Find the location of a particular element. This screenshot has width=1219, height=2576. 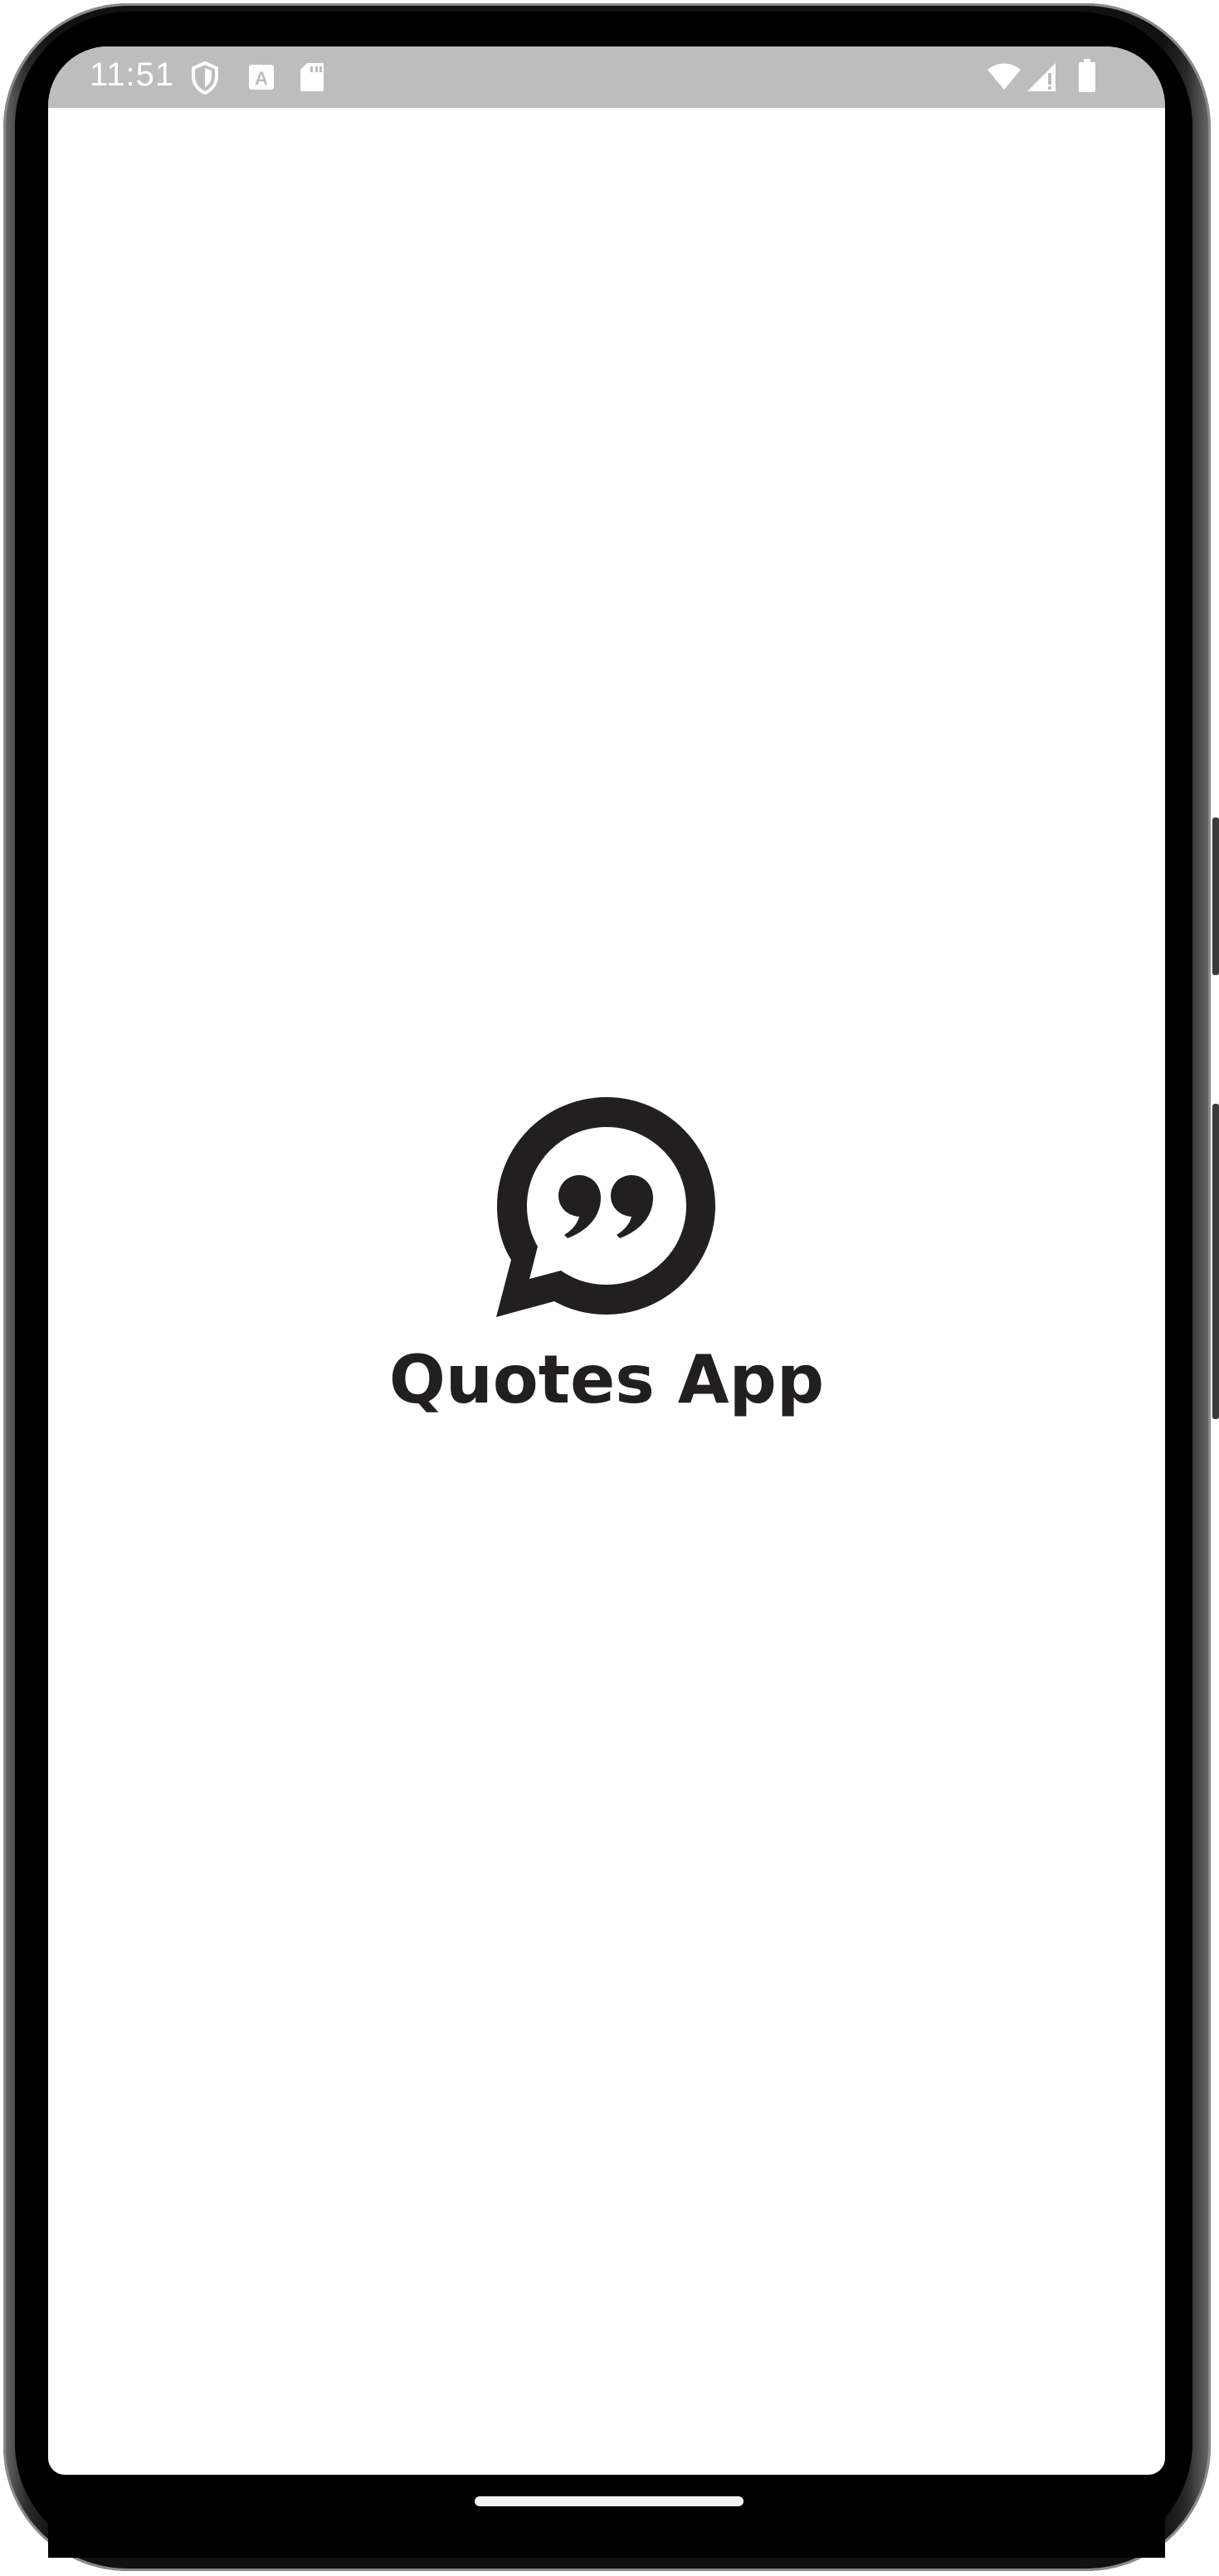

home-indicator is located at coordinates (609, 2501).